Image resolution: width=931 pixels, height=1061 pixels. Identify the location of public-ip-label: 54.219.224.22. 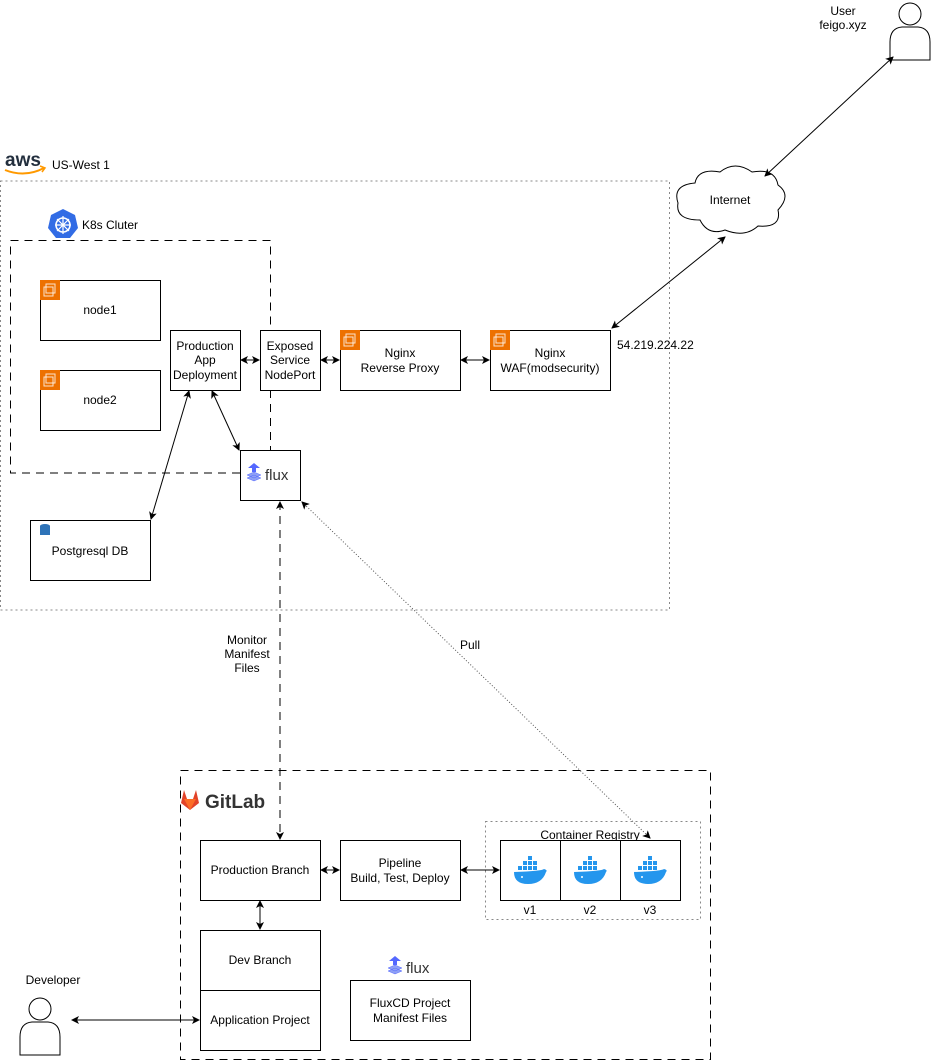
(655, 345).